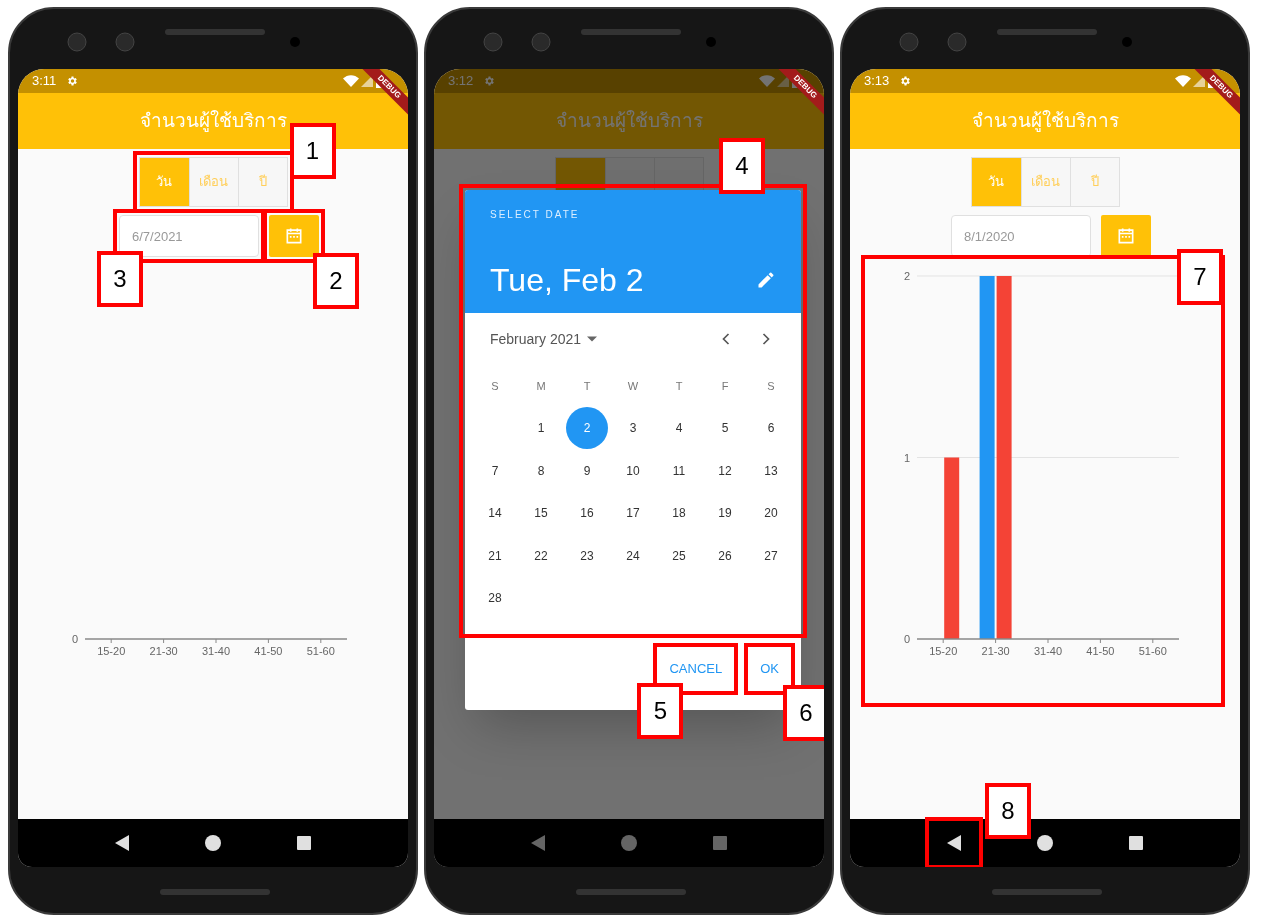  What do you see at coordinates (633, 470) in the screenshot?
I see `day-cell: 10` at bounding box center [633, 470].